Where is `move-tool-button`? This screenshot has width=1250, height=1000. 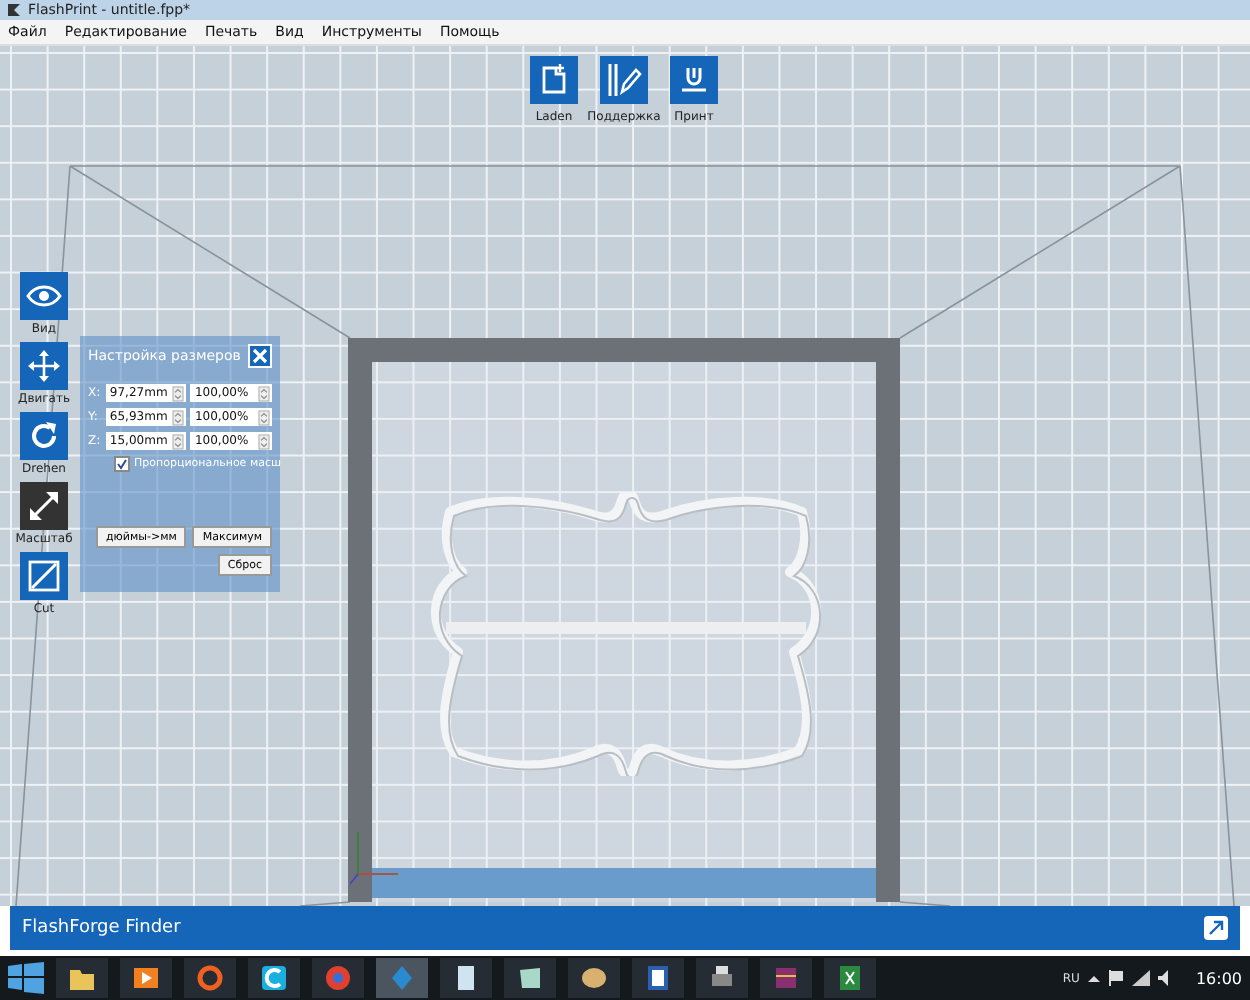 move-tool-button is located at coordinates (44, 366).